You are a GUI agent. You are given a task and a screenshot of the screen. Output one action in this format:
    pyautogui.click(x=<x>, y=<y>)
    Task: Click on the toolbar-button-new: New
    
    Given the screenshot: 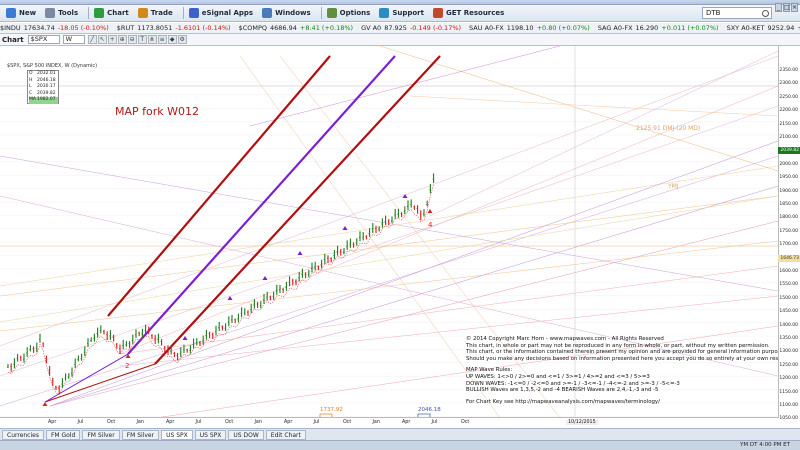 What is the action you would take?
    pyautogui.click(x=22, y=13)
    